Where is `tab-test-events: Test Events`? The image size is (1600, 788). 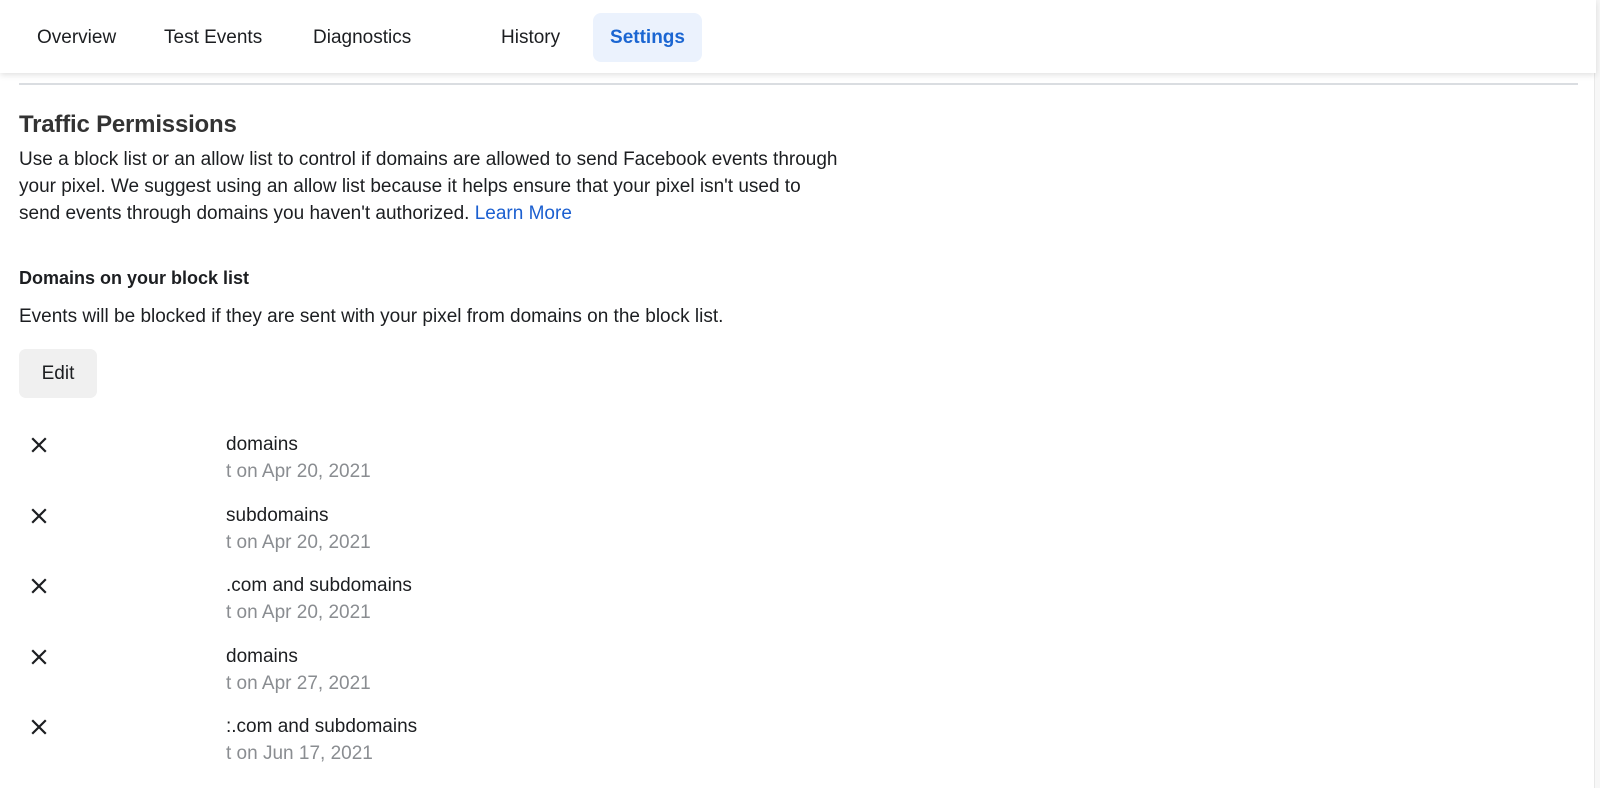 tab-test-events: Test Events is located at coordinates (213, 37).